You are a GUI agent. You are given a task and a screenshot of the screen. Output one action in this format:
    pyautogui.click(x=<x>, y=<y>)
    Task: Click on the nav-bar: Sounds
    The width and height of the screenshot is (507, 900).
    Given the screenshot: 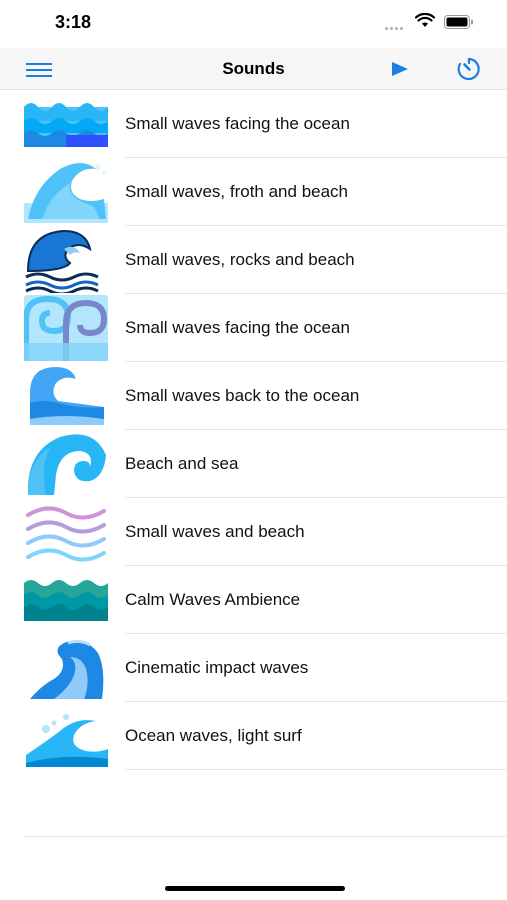 What is the action you would take?
    pyautogui.click(x=253, y=69)
    